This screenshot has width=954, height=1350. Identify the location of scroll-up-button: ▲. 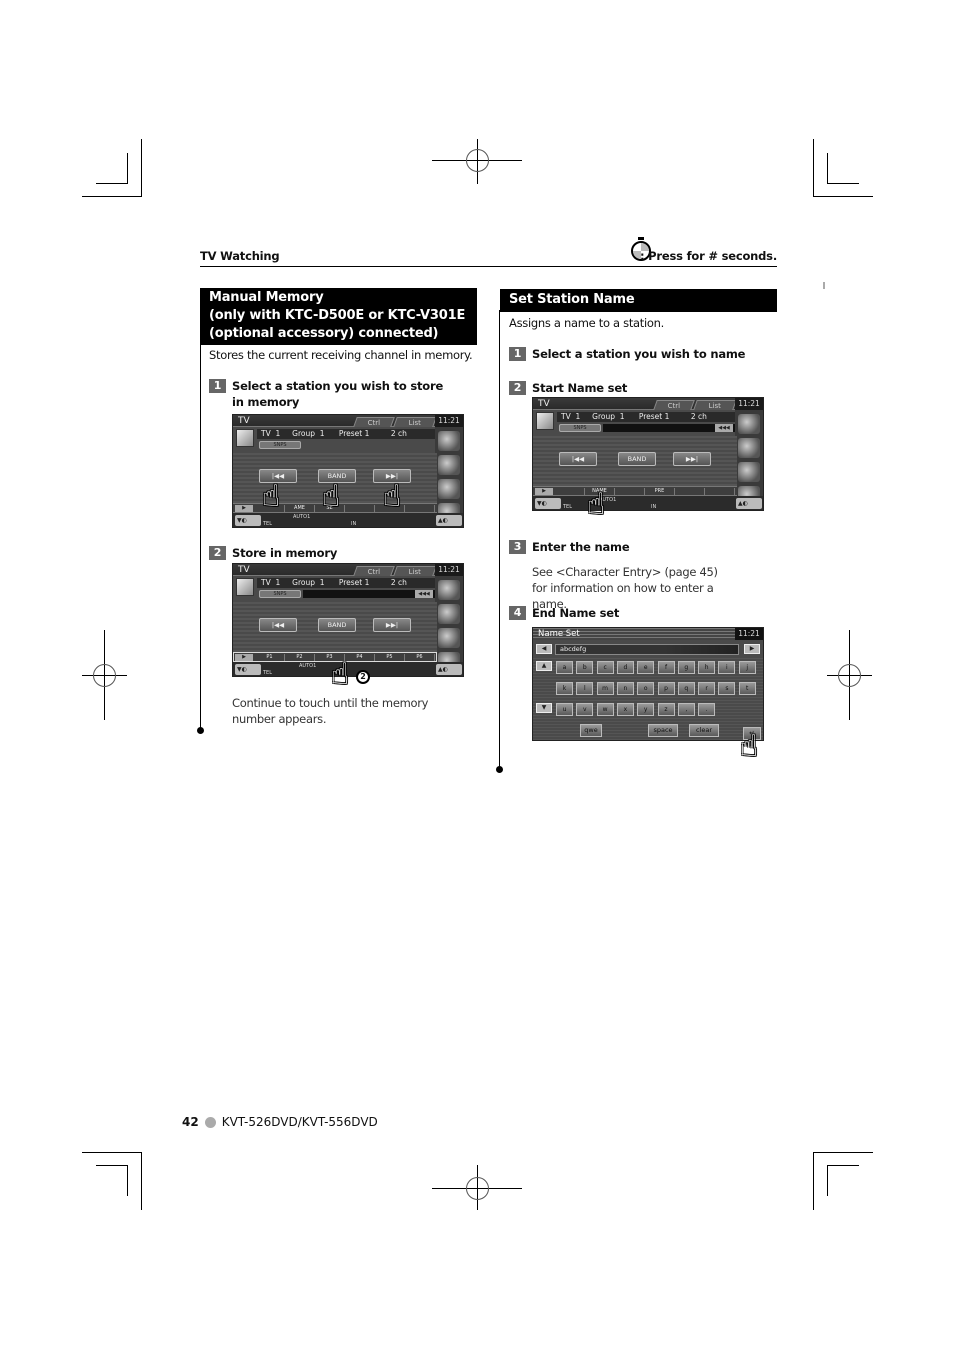
(544, 666).